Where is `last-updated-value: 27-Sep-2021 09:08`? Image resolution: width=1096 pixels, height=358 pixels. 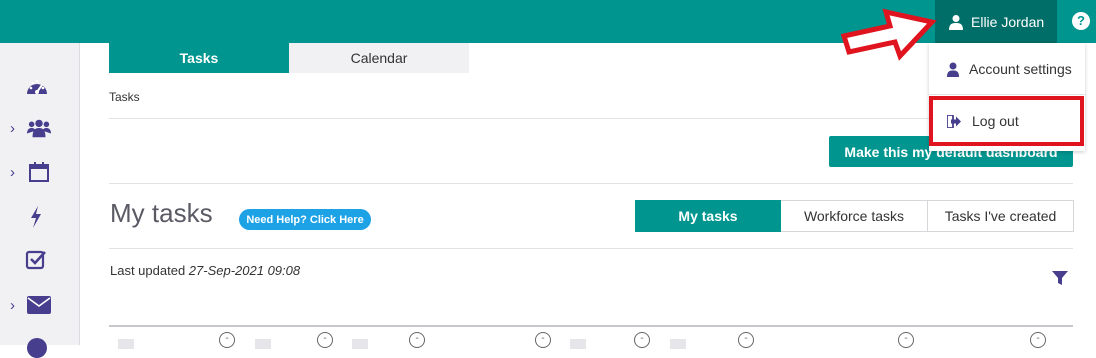
last-updated-value: 27-Sep-2021 09:08 is located at coordinates (244, 270).